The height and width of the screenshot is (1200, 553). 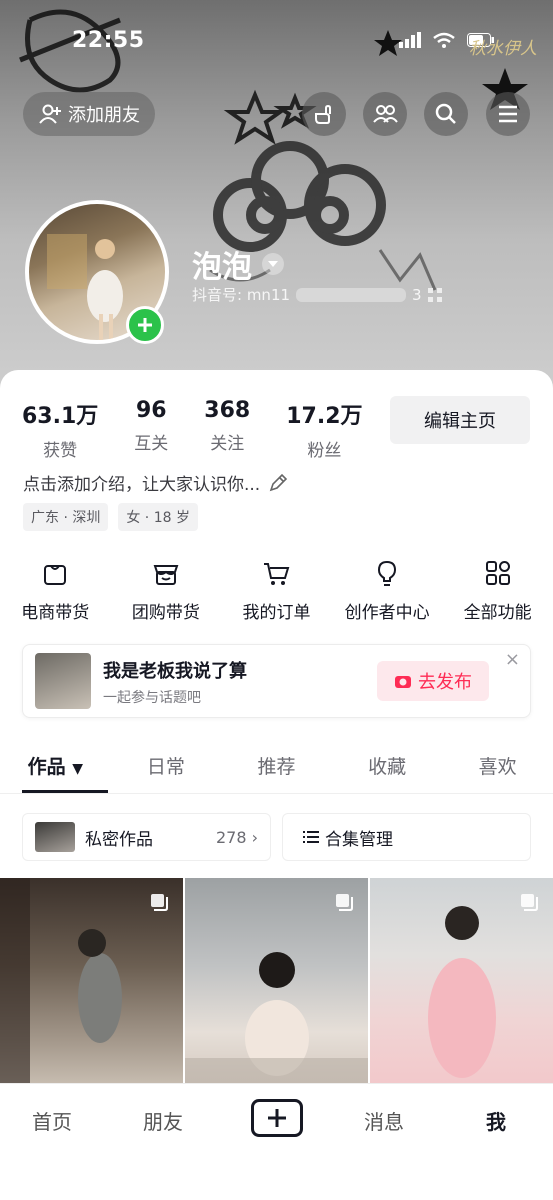 What do you see at coordinates (55, 837) in the screenshot?
I see `private-thumbnail` at bounding box center [55, 837].